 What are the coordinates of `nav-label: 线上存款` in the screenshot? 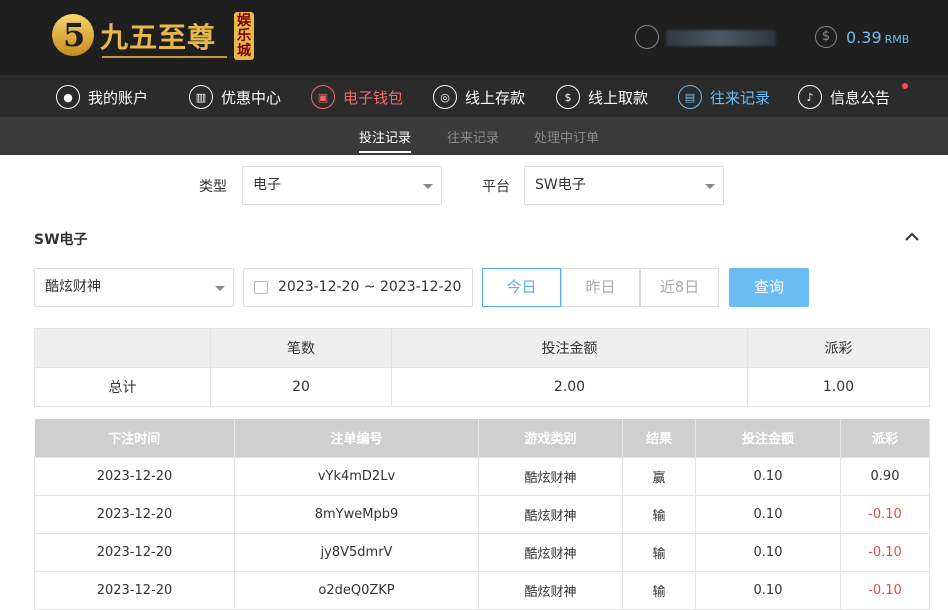 It's located at (495, 97).